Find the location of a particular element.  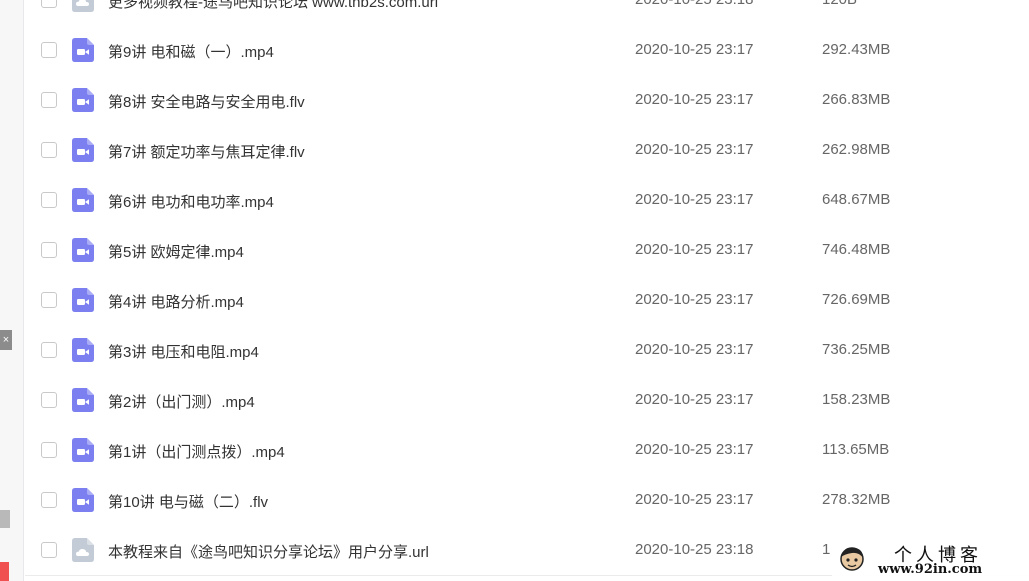

file-size: 278.32MB is located at coordinates (856, 499).